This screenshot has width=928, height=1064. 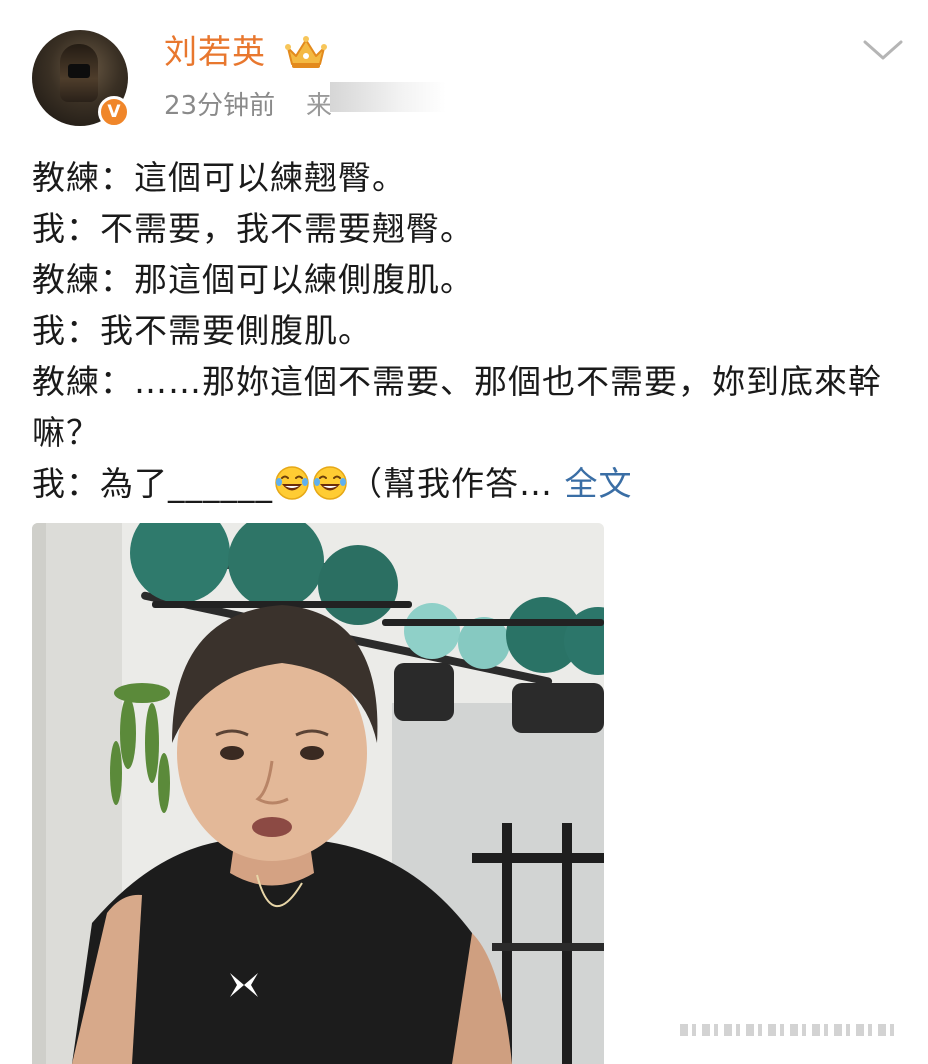 I want to click on post-line: 我：不需要，我不需要翹臀。, so click(x=253, y=228).